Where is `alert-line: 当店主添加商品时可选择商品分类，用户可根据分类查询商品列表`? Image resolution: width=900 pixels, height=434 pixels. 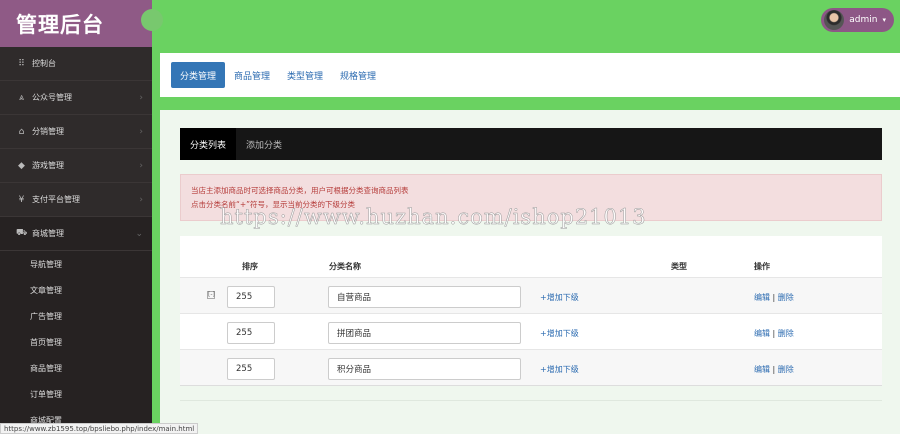
alert-line: 当店主添加商品时可选择商品分类，用户可根据分类查询商品列表 is located at coordinates (300, 190).